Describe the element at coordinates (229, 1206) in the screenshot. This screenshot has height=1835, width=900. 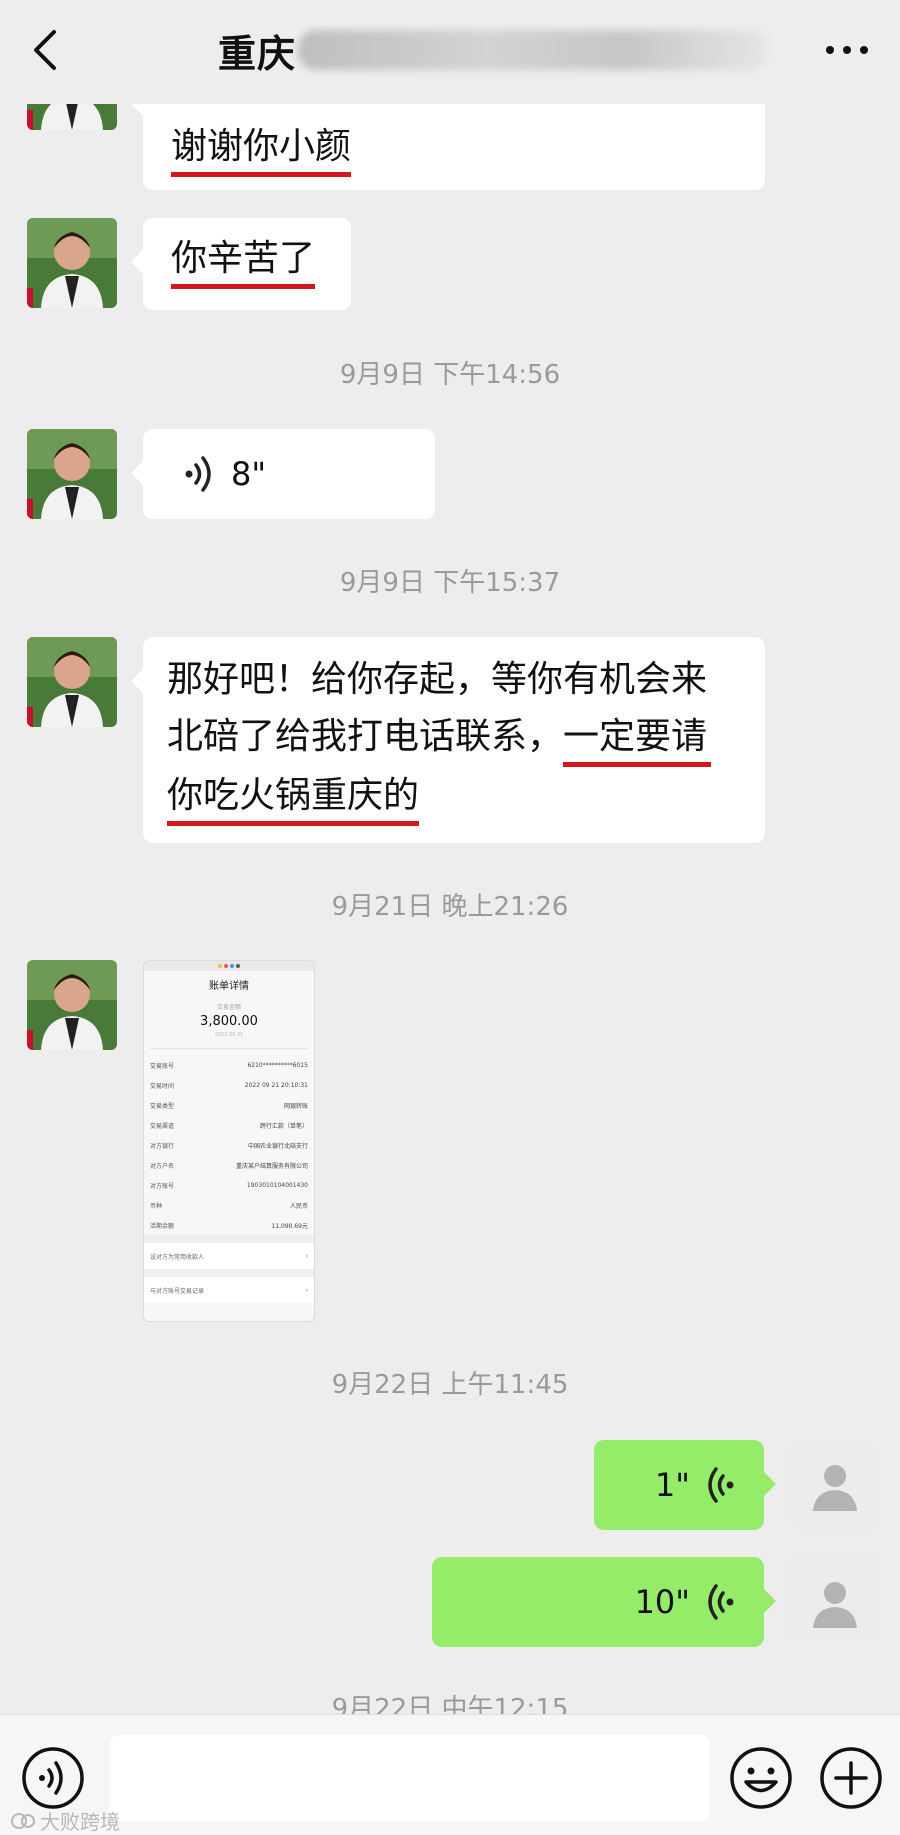
I see `receipt-row: 币种 人民币` at that location.